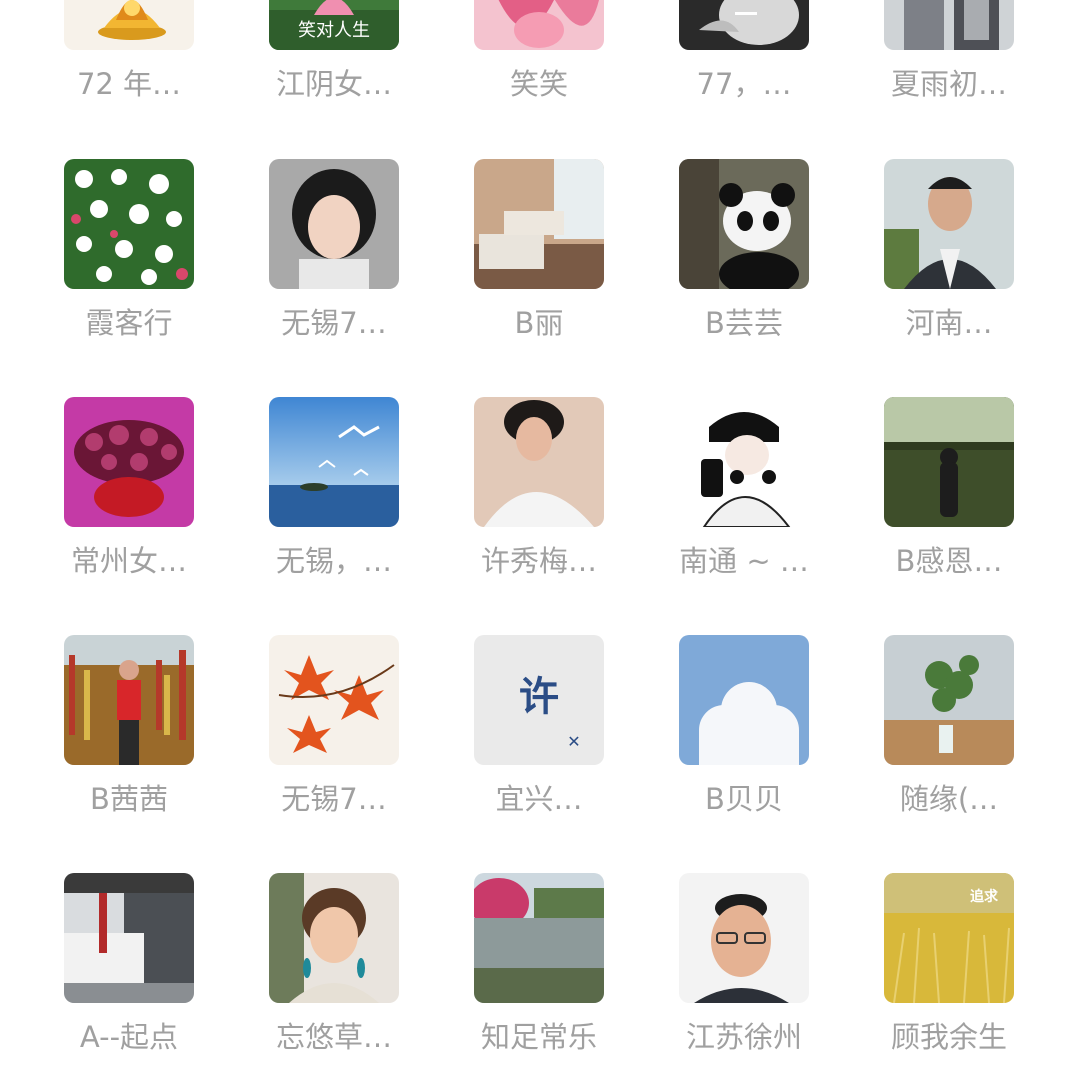 The width and height of the screenshot is (1080, 1080). What do you see at coordinates (948, 1037) in the screenshot?
I see `member-name: 顾我余生` at bounding box center [948, 1037].